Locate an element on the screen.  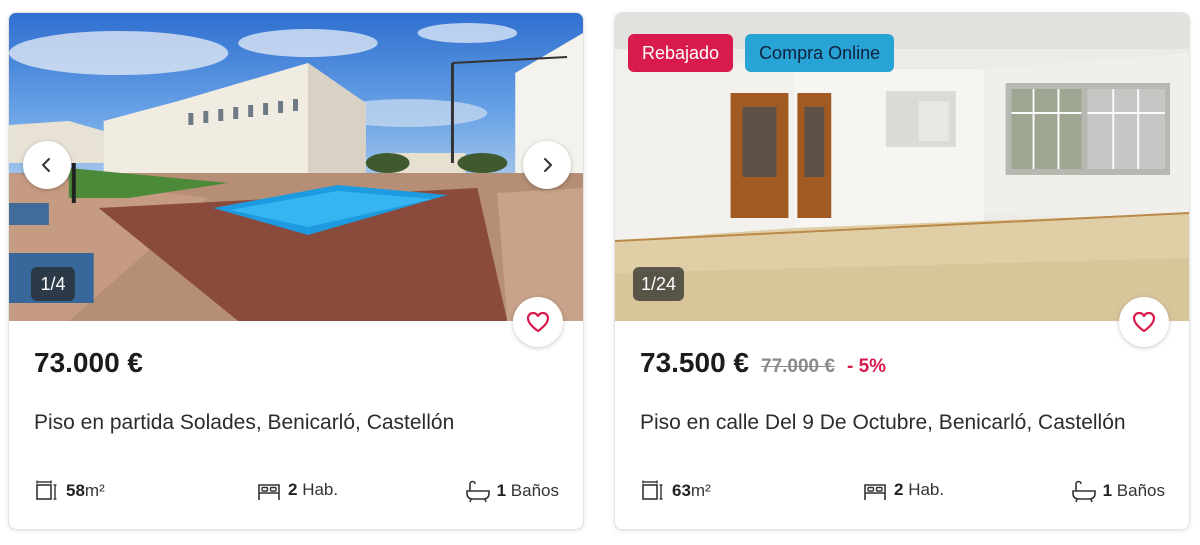
feature-area: 58m² is located at coordinates (69, 491).